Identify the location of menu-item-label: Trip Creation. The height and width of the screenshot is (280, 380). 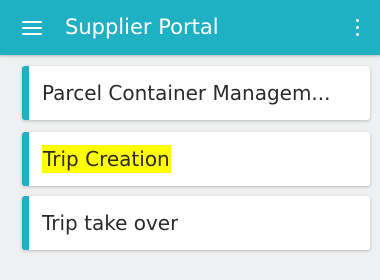
(106, 159).